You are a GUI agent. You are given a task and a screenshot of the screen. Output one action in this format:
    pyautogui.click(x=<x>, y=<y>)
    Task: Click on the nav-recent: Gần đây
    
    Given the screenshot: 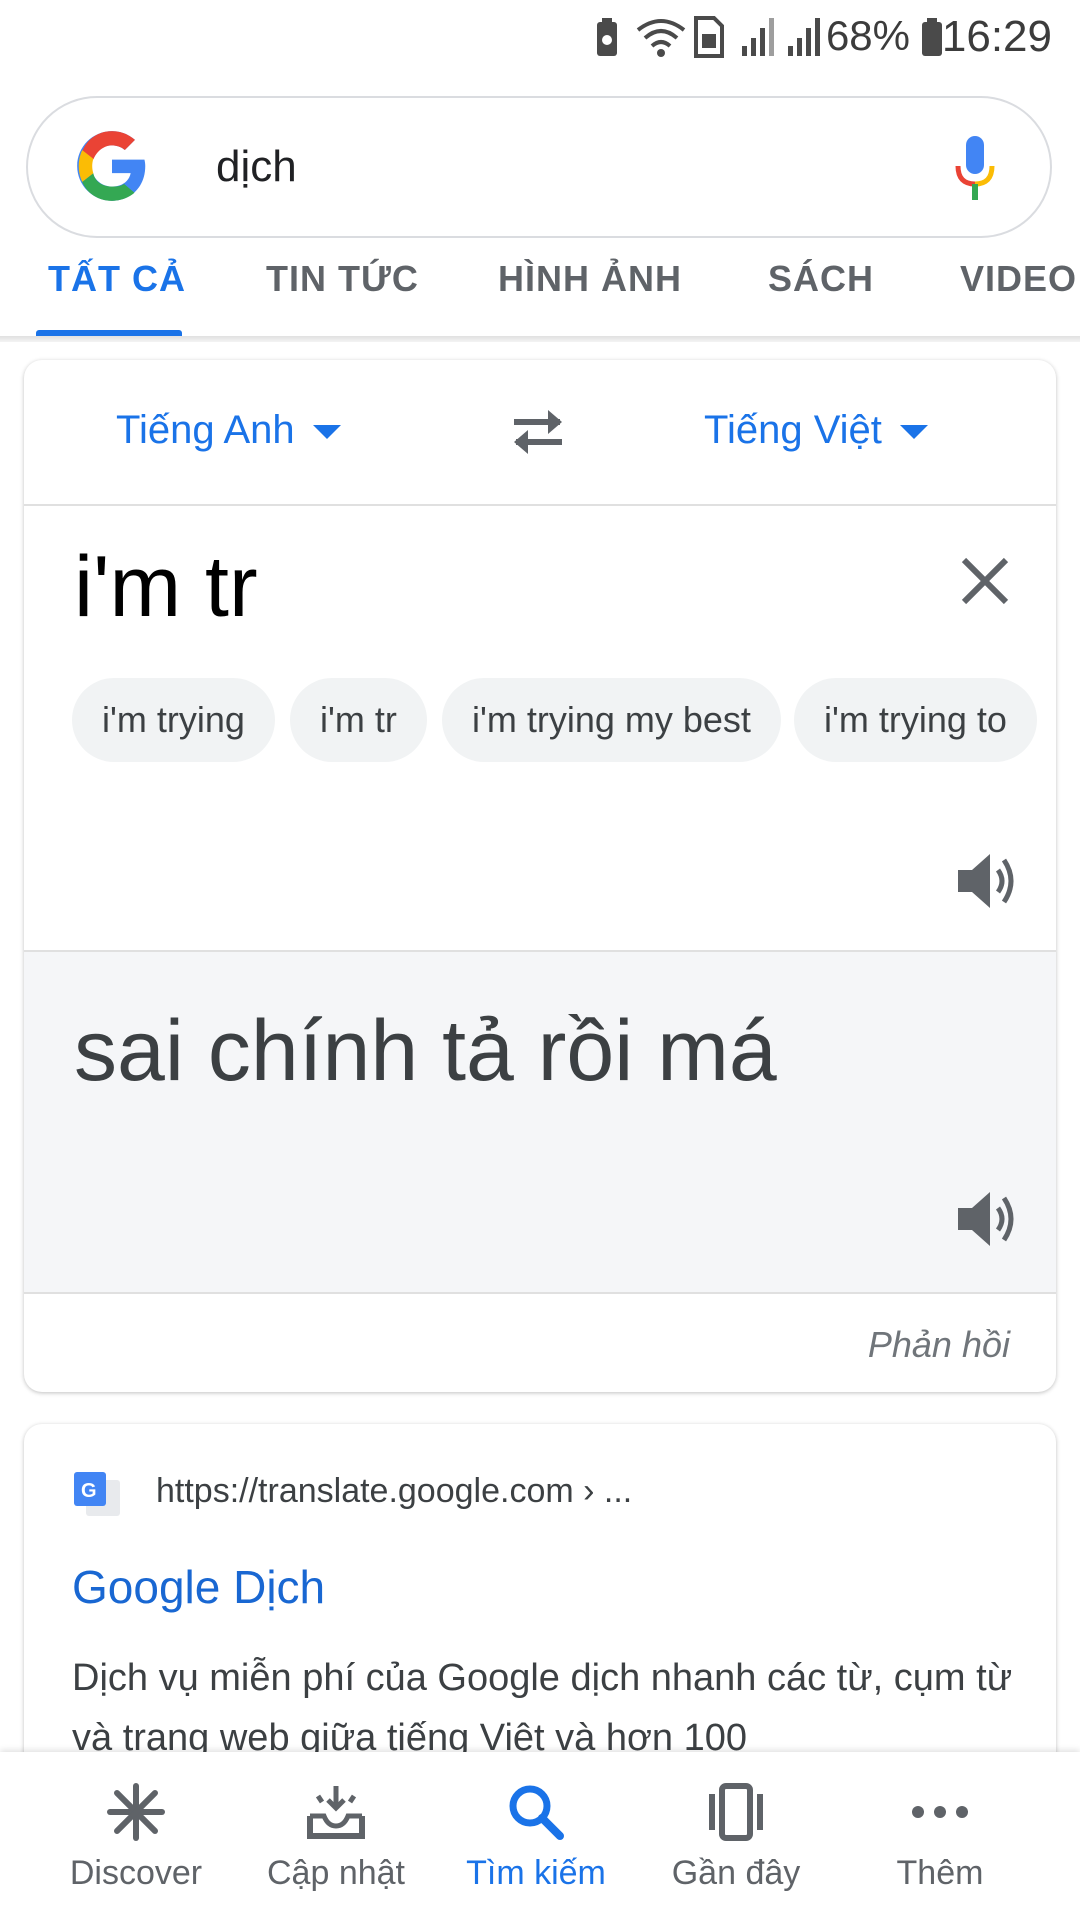 What is the action you would take?
    pyautogui.click(x=736, y=1836)
    